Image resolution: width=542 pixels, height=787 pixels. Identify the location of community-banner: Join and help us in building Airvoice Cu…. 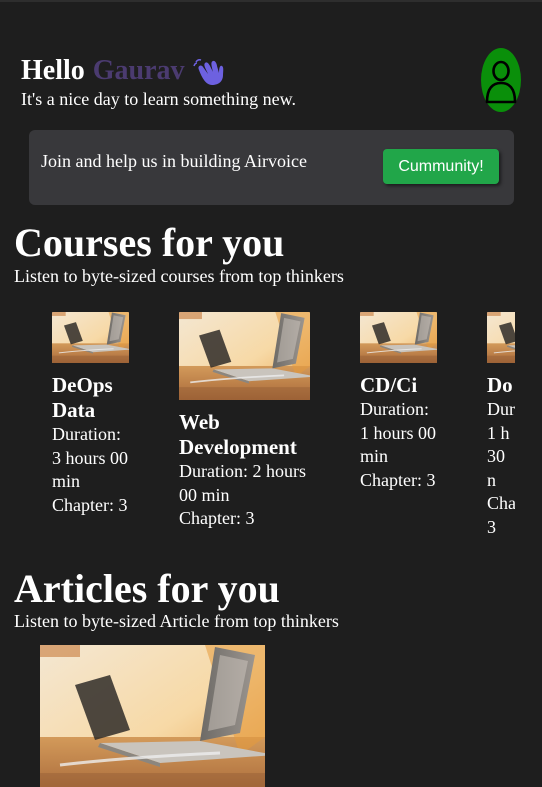
(271, 167).